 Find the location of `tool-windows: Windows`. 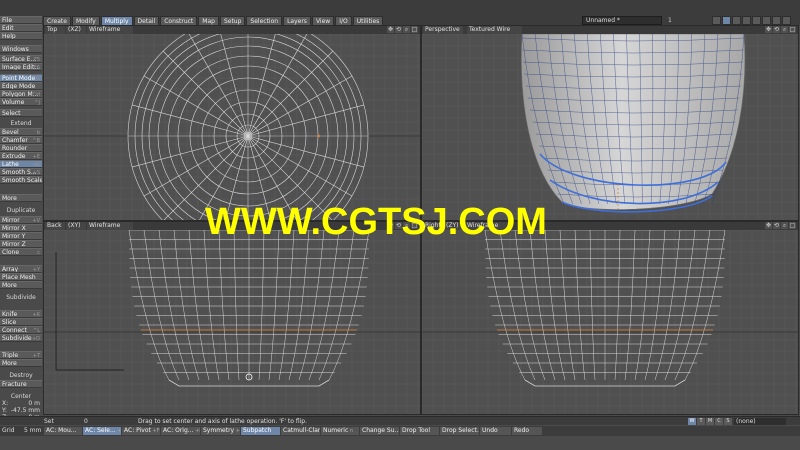

tool-windows: Windows is located at coordinates (21, 49).